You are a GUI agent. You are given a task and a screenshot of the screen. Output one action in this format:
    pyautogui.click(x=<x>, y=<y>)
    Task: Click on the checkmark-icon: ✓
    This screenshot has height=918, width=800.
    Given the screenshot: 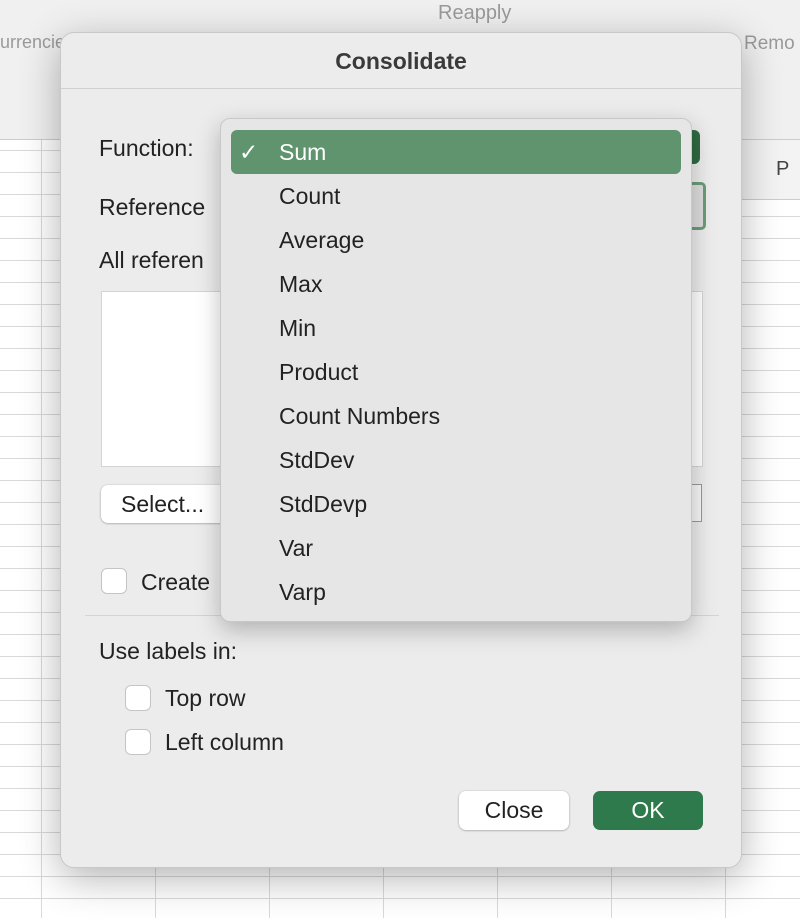 What is the action you would take?
    pyautogui.click(x=249, y=152)
    